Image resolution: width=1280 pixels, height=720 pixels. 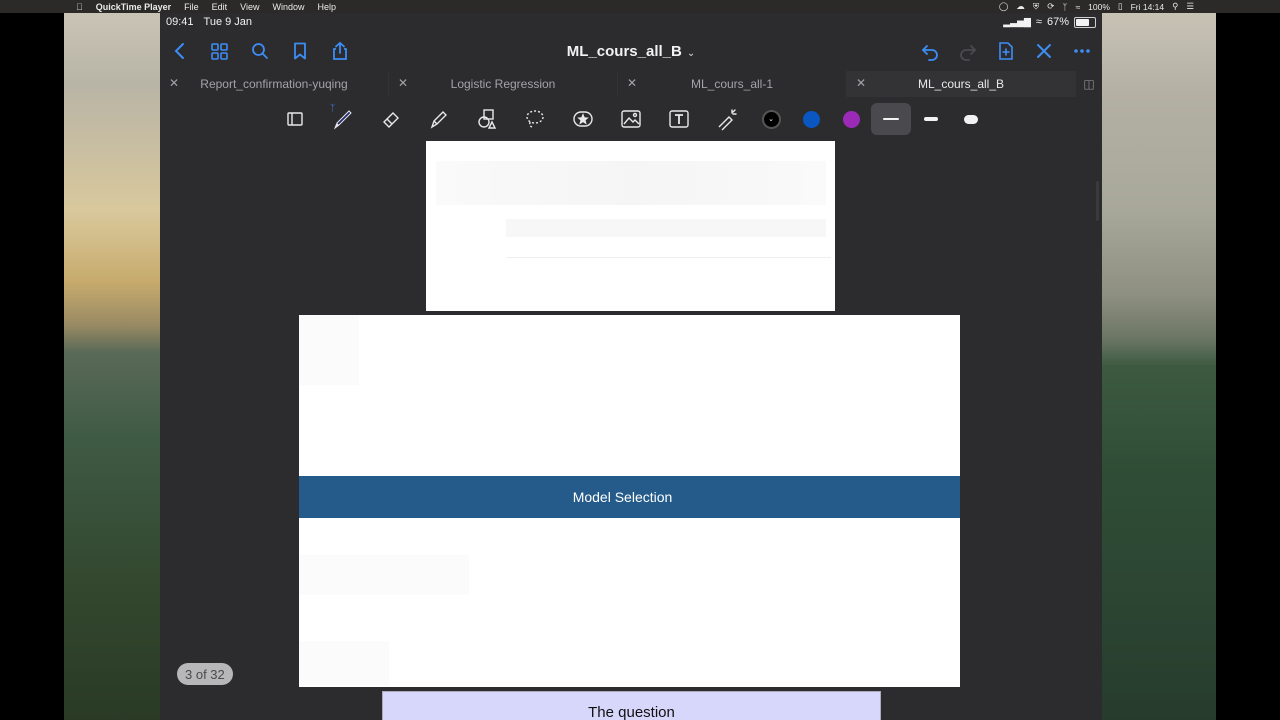 What do you see at coordinates (249, 7) in the screenshot?
I see `menu-view: View` at bounding box center [249, 7].